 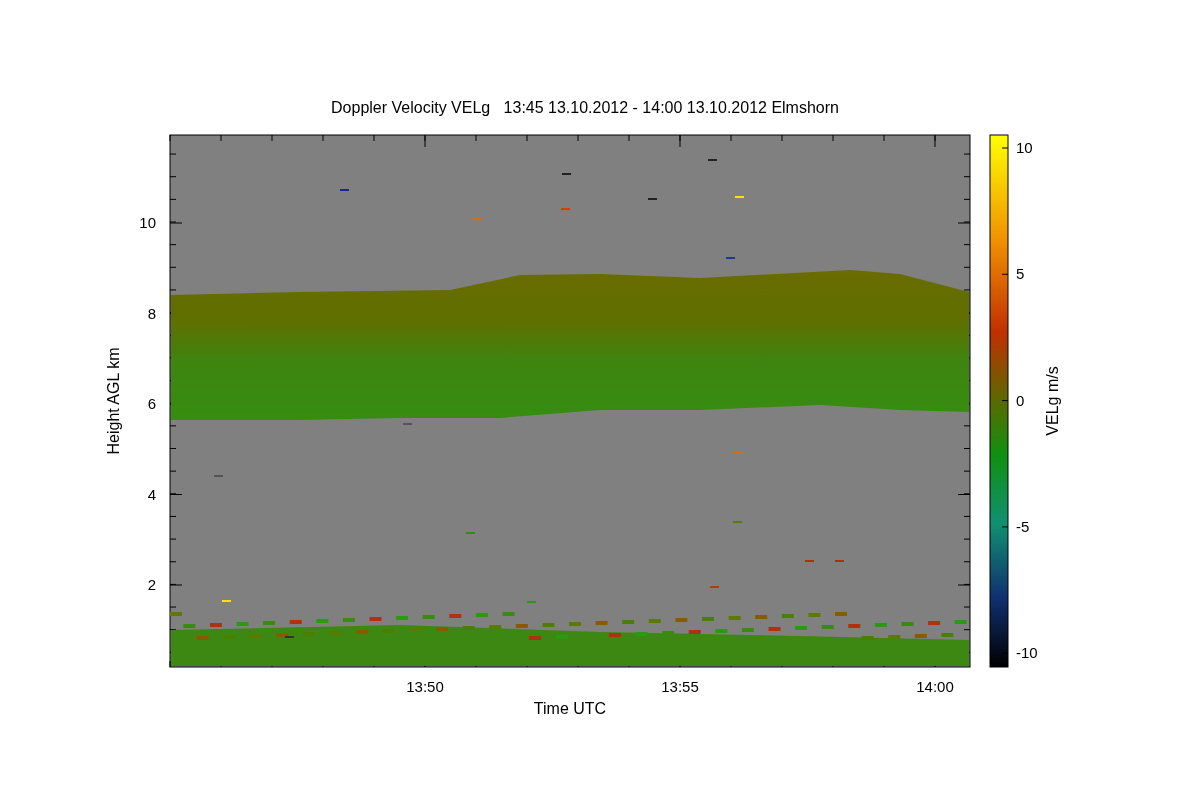 What do you see at coordinates (570, 708) in the screenshot?
I see `x-axis-label: Time UTC` at bounding box center [570, 708].